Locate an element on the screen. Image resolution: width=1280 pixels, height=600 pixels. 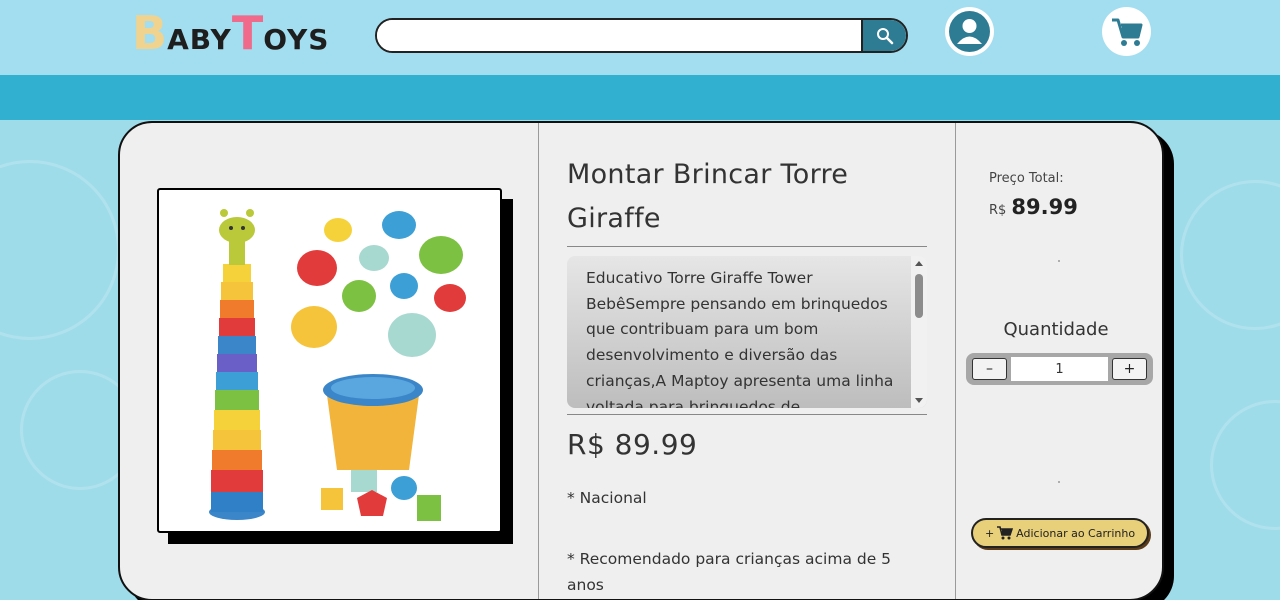
add-prefix: + is located at coordinates (989, 533).